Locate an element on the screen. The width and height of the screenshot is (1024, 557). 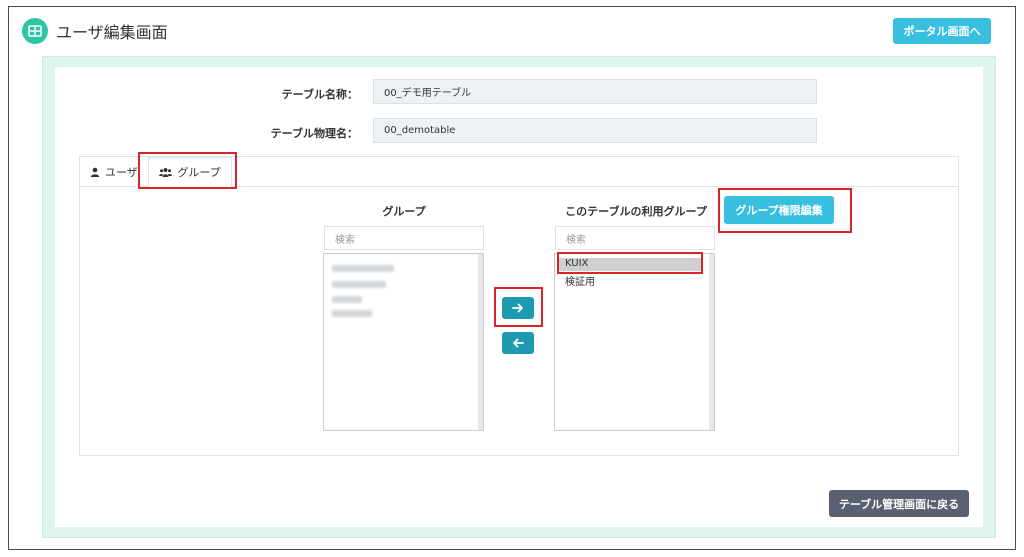
list-item-verification: 検証用 is located at coordinates (580, 280).